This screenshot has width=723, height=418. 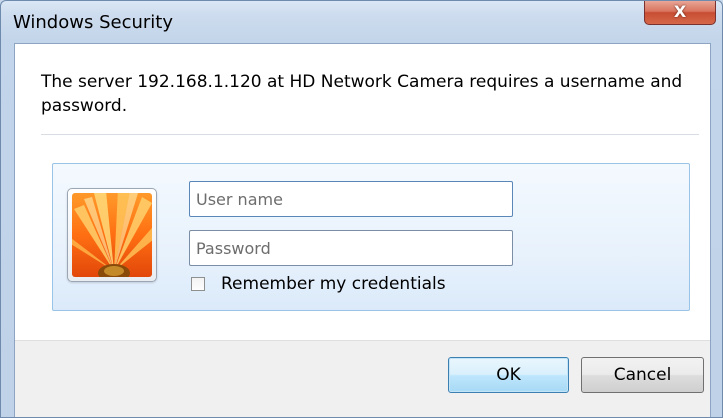 I want to click on cancel-button: Cancel, so click(x=642, y=375).